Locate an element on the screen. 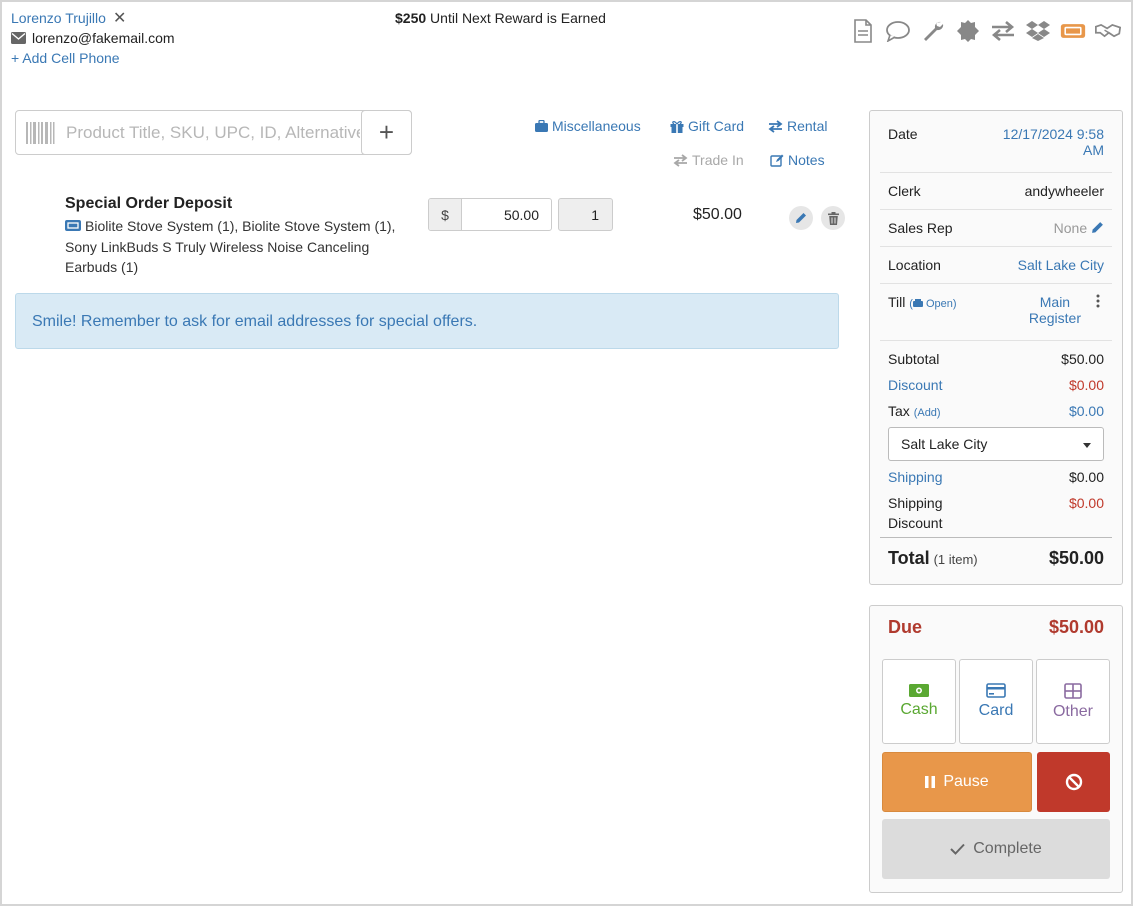 Image resolution: width=1133 pixels, height=906 pixels. subtotal-value: $50.00 is located at coordinates (1082, 359).